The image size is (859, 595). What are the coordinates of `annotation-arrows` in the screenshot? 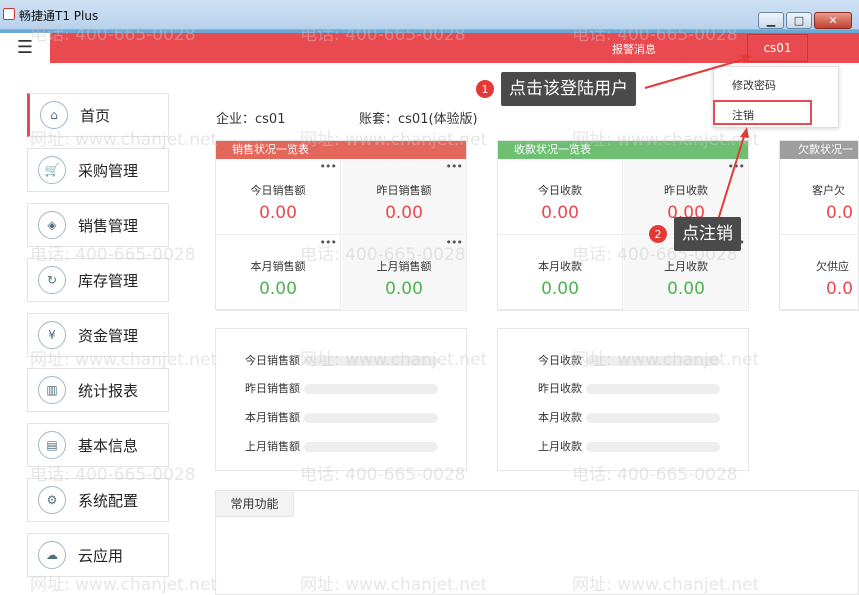 It's located at (698, 138).